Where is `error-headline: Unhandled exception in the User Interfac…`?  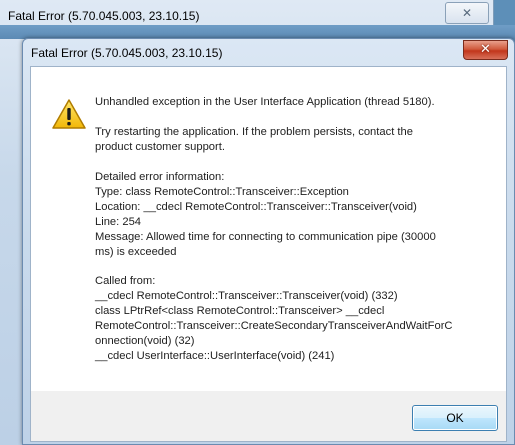
error-headline: Unhandled exception in the User Interfac… is located at coordinates (265, 102).